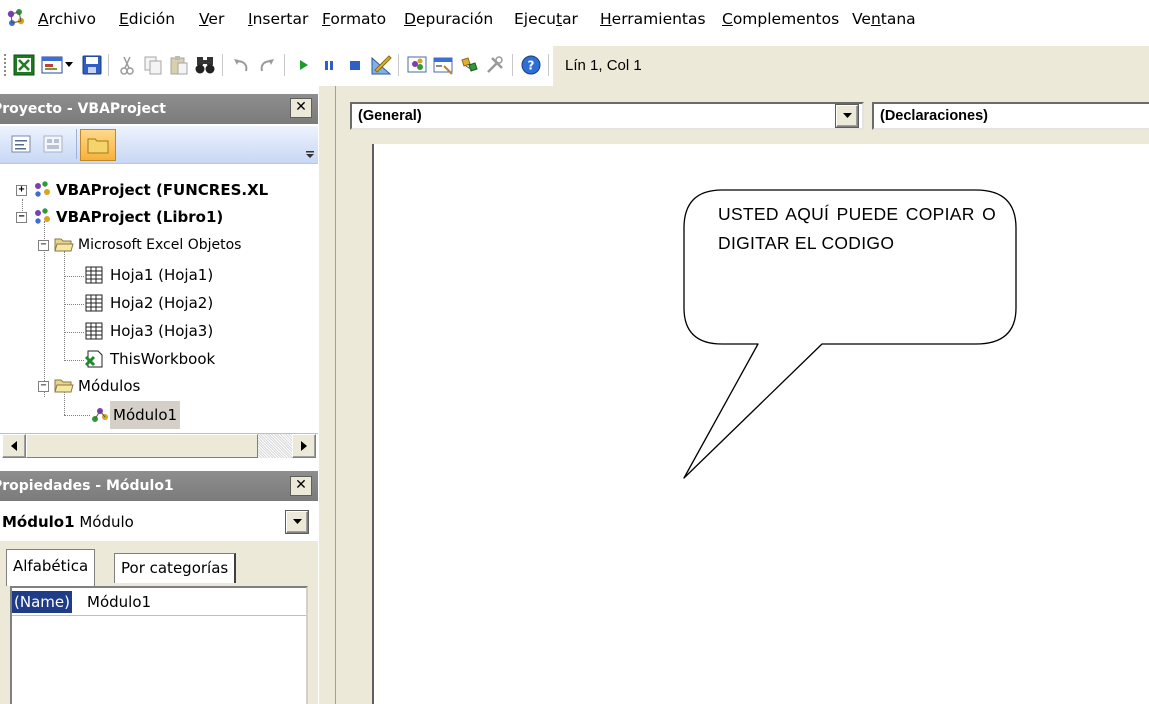 The height and width of the screenshot is (704, 1149). I want to click on procedure-combo-value: (Declaraciones), so click(934, 116).